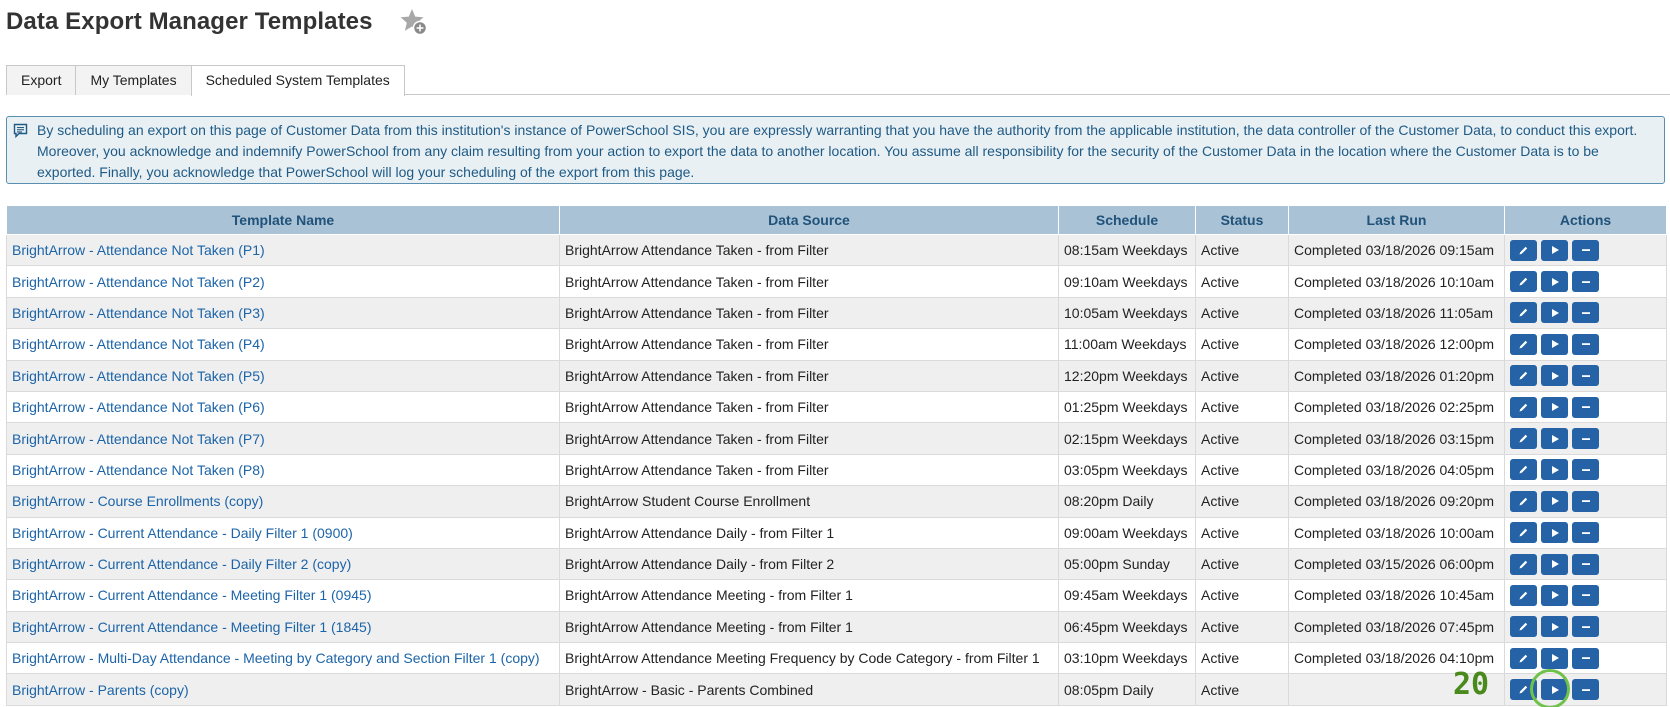  What do you see at coordinates (283, 501) in the screenshot?
I see `template-name-cell: BrightArrow - Course Enrollments (copy)` at bounding box center [283, 501].